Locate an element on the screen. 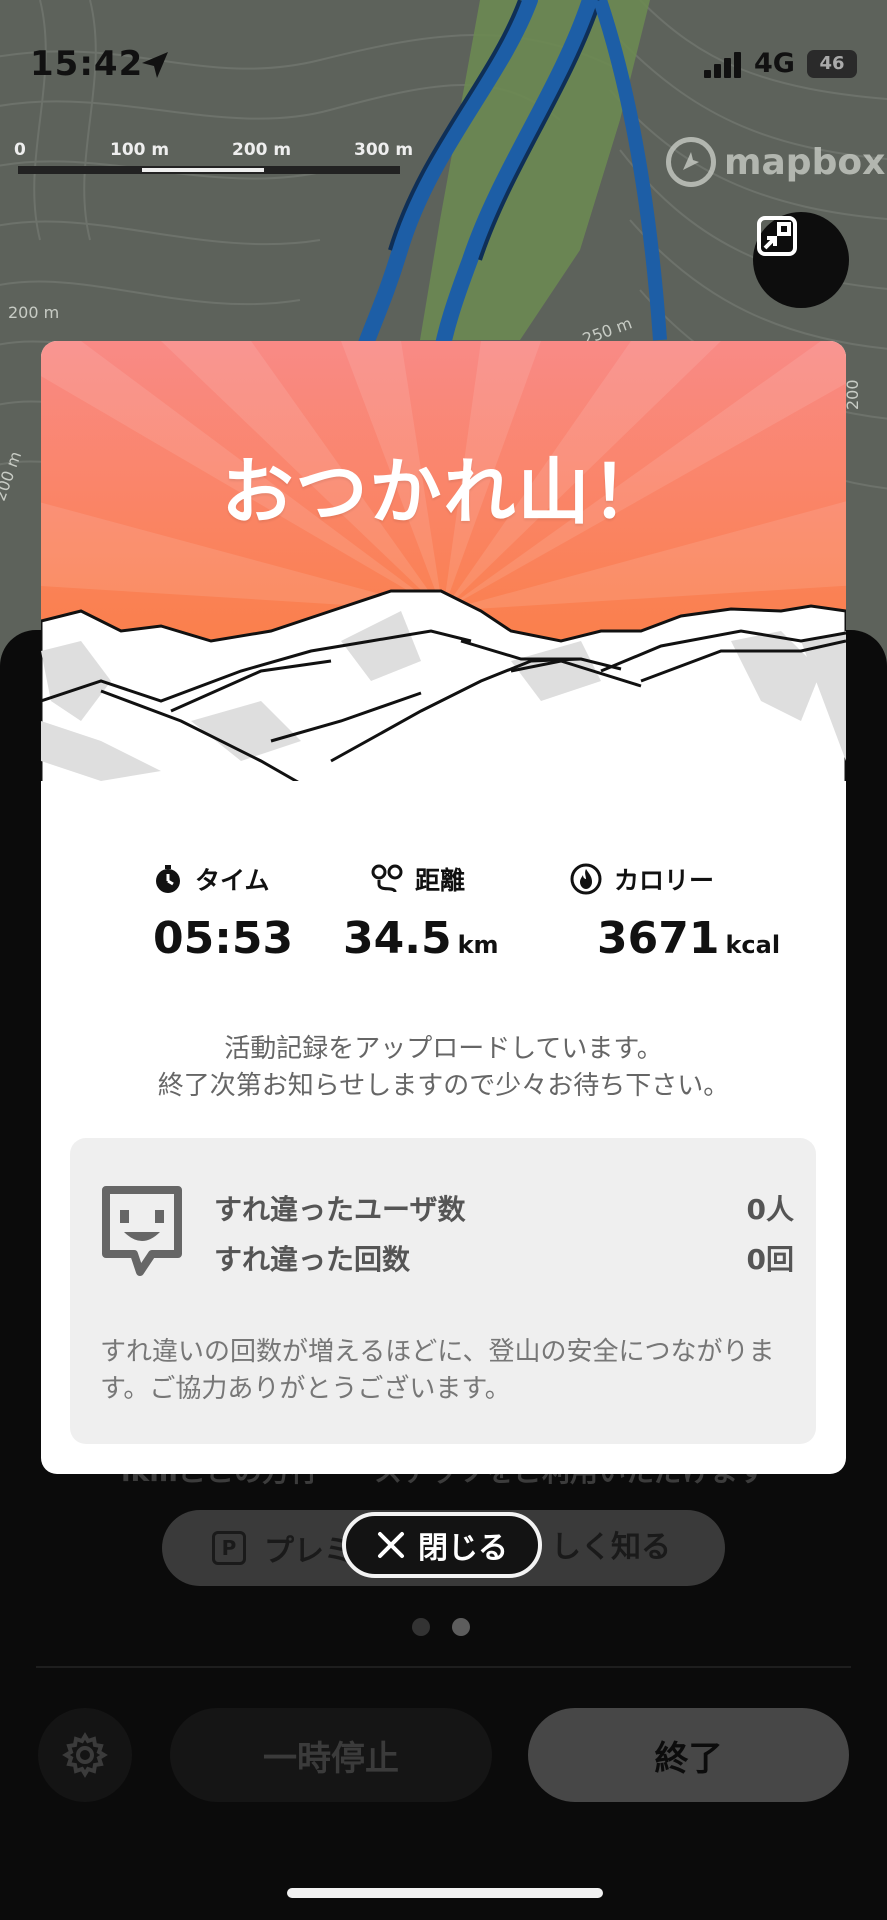 This screenshot has height=1920, width=887. divider is located at coordinates (443, 1667).